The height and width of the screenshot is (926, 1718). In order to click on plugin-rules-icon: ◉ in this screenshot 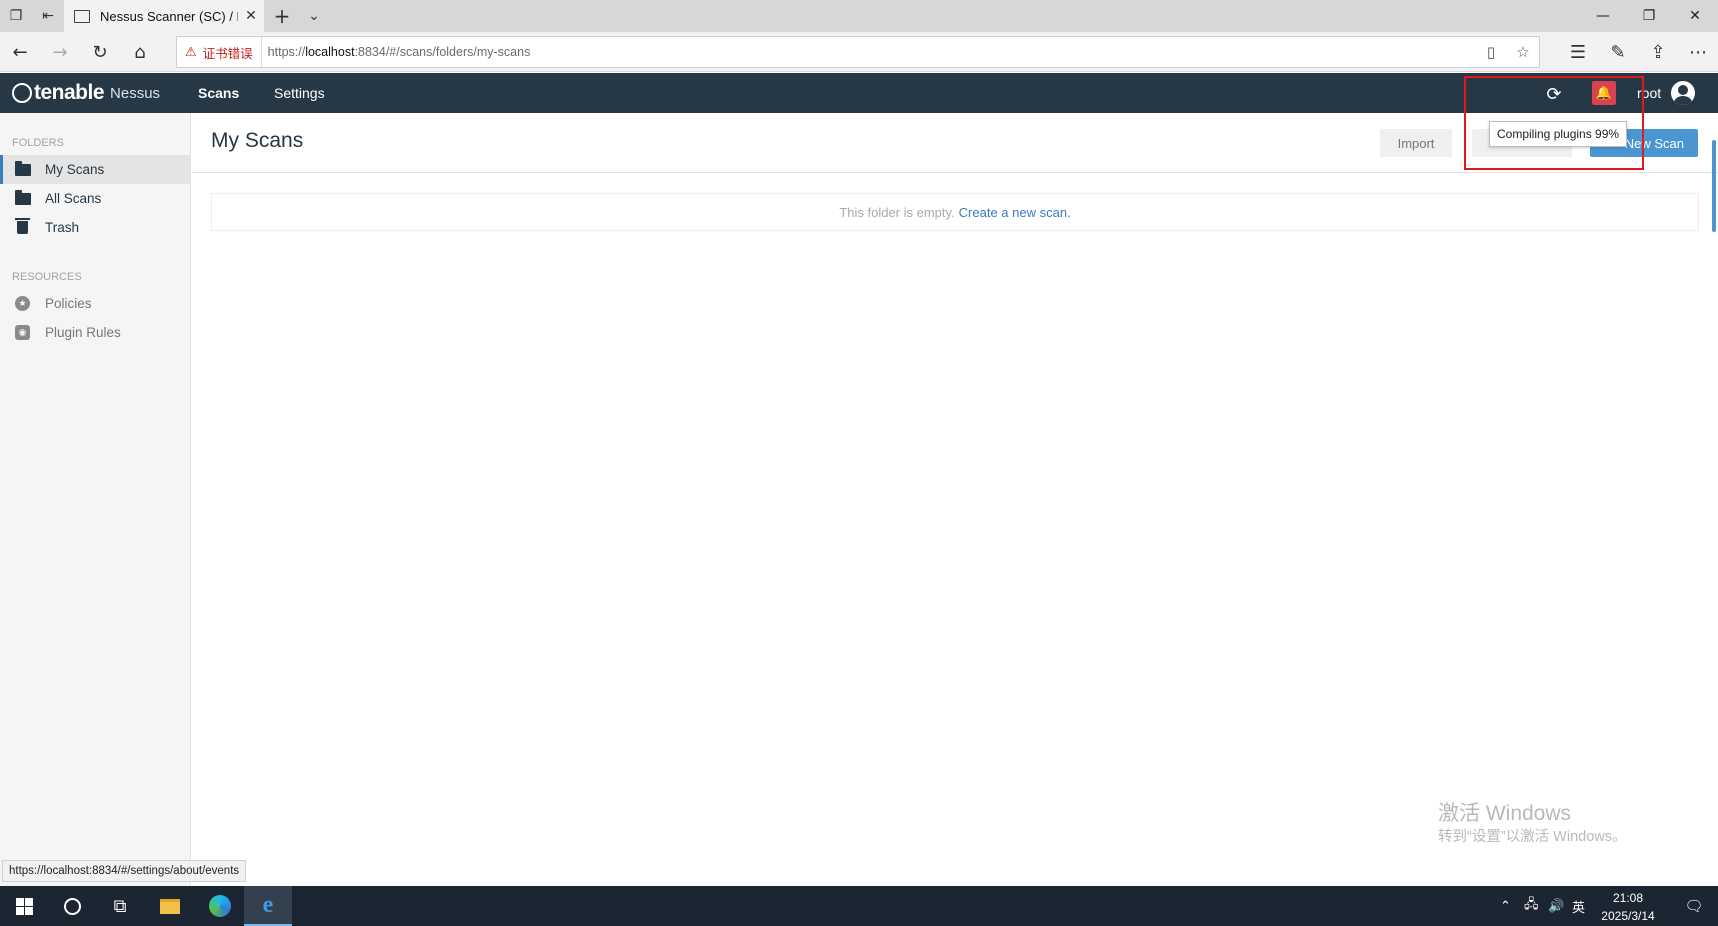, I will do `click(22, 332)`.